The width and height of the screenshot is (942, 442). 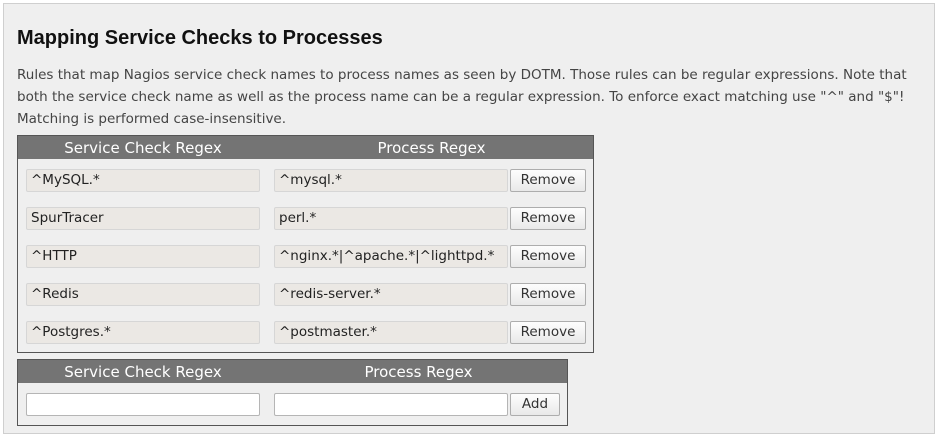 I want to click on page-title: Mapping Service Checks to Processes, so click(x=200, y=38).